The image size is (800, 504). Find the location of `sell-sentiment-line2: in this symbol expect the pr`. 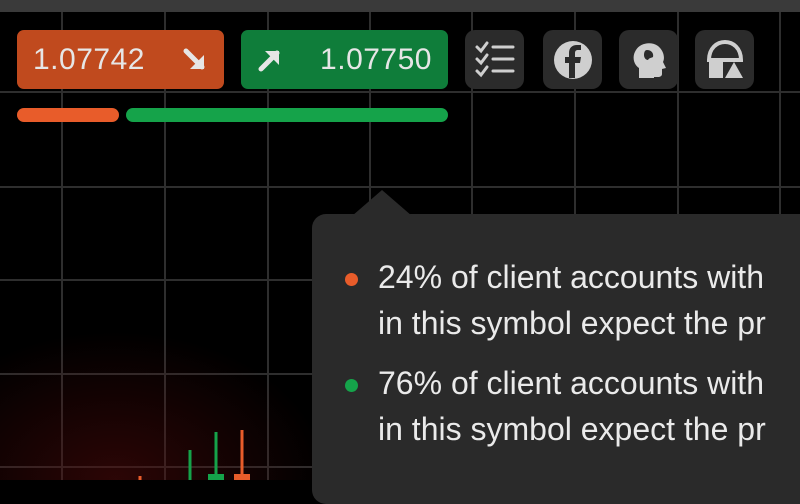

sell-sentiment-line2: in this symbol expect the pr is located at coordinates (572, 323).